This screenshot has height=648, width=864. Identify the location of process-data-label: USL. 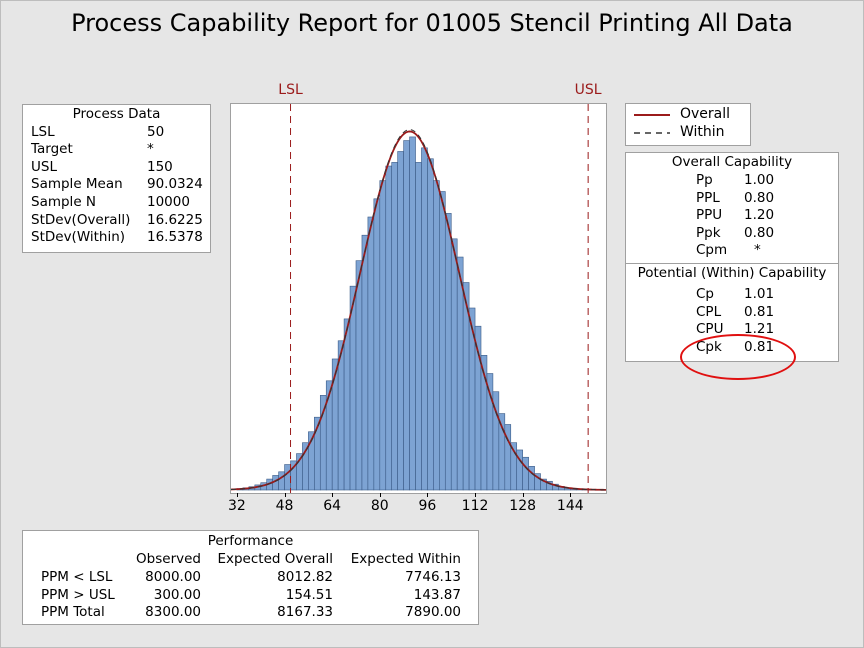
(44, 166).